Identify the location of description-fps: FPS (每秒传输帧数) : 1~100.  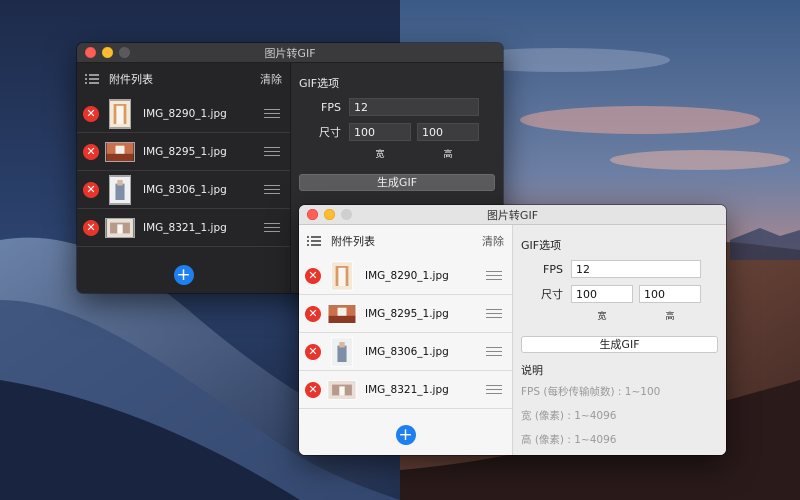
(591, 392).